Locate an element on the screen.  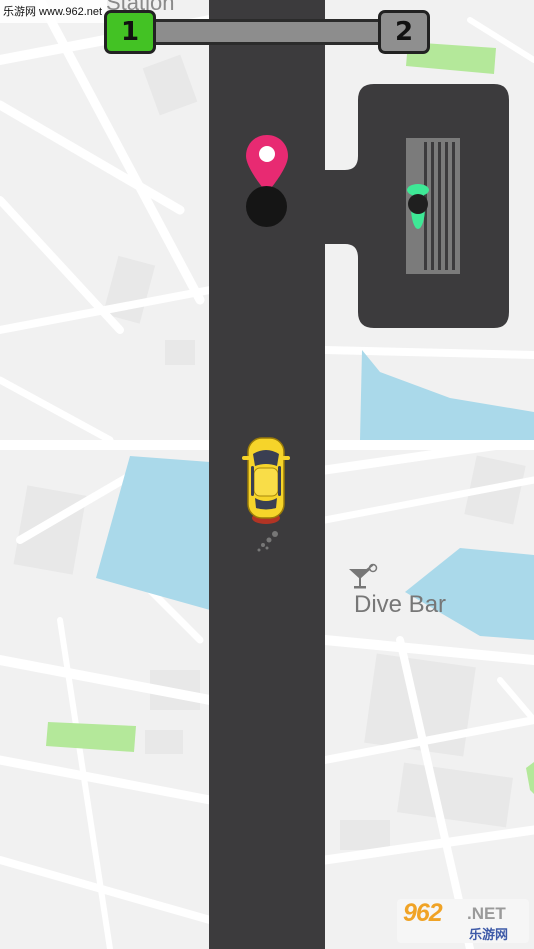
taxi-car is located at coordinates (266, 480).